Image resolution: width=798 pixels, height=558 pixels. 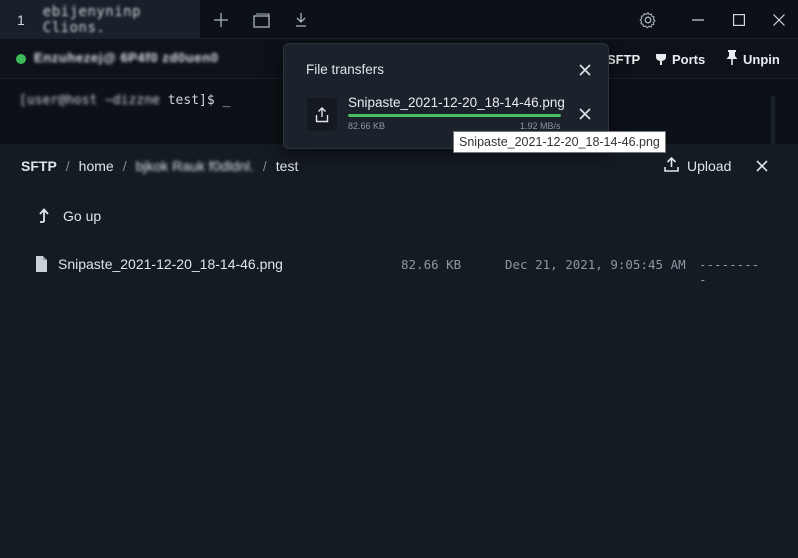 I want to click on terminal-prompt: [user@host ~dizzne test]$ _, so click(x=124, y=100).